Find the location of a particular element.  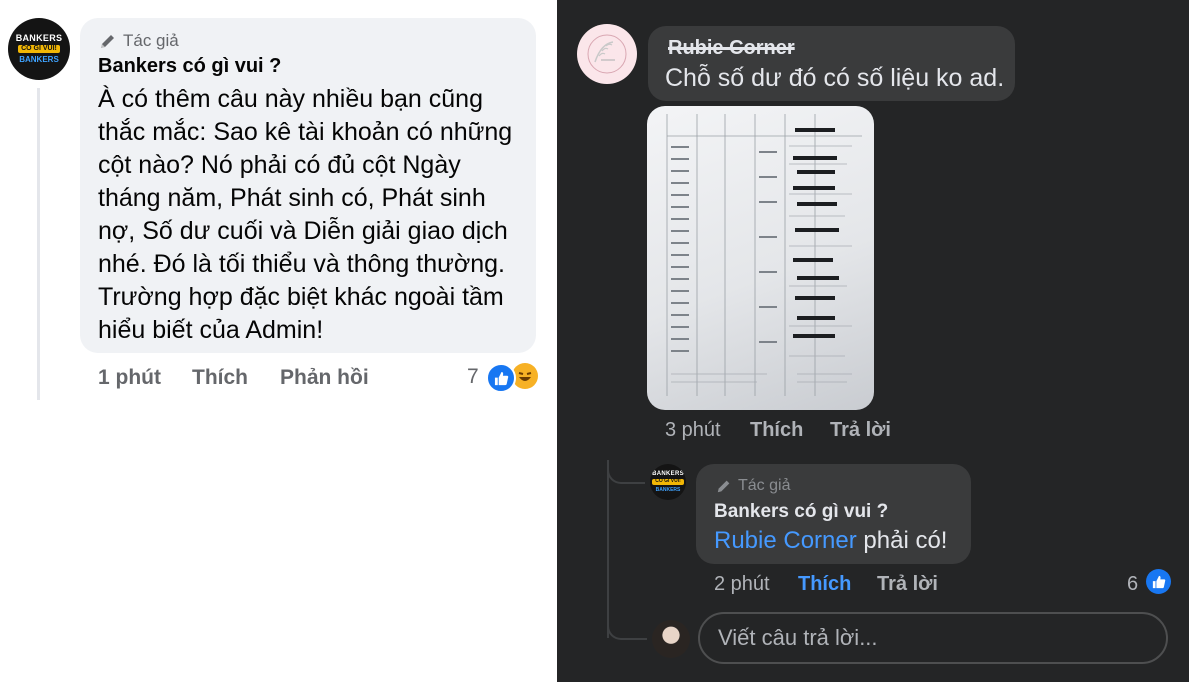

commenter-name: Rubie Corner is located at coordinates (731, 48).